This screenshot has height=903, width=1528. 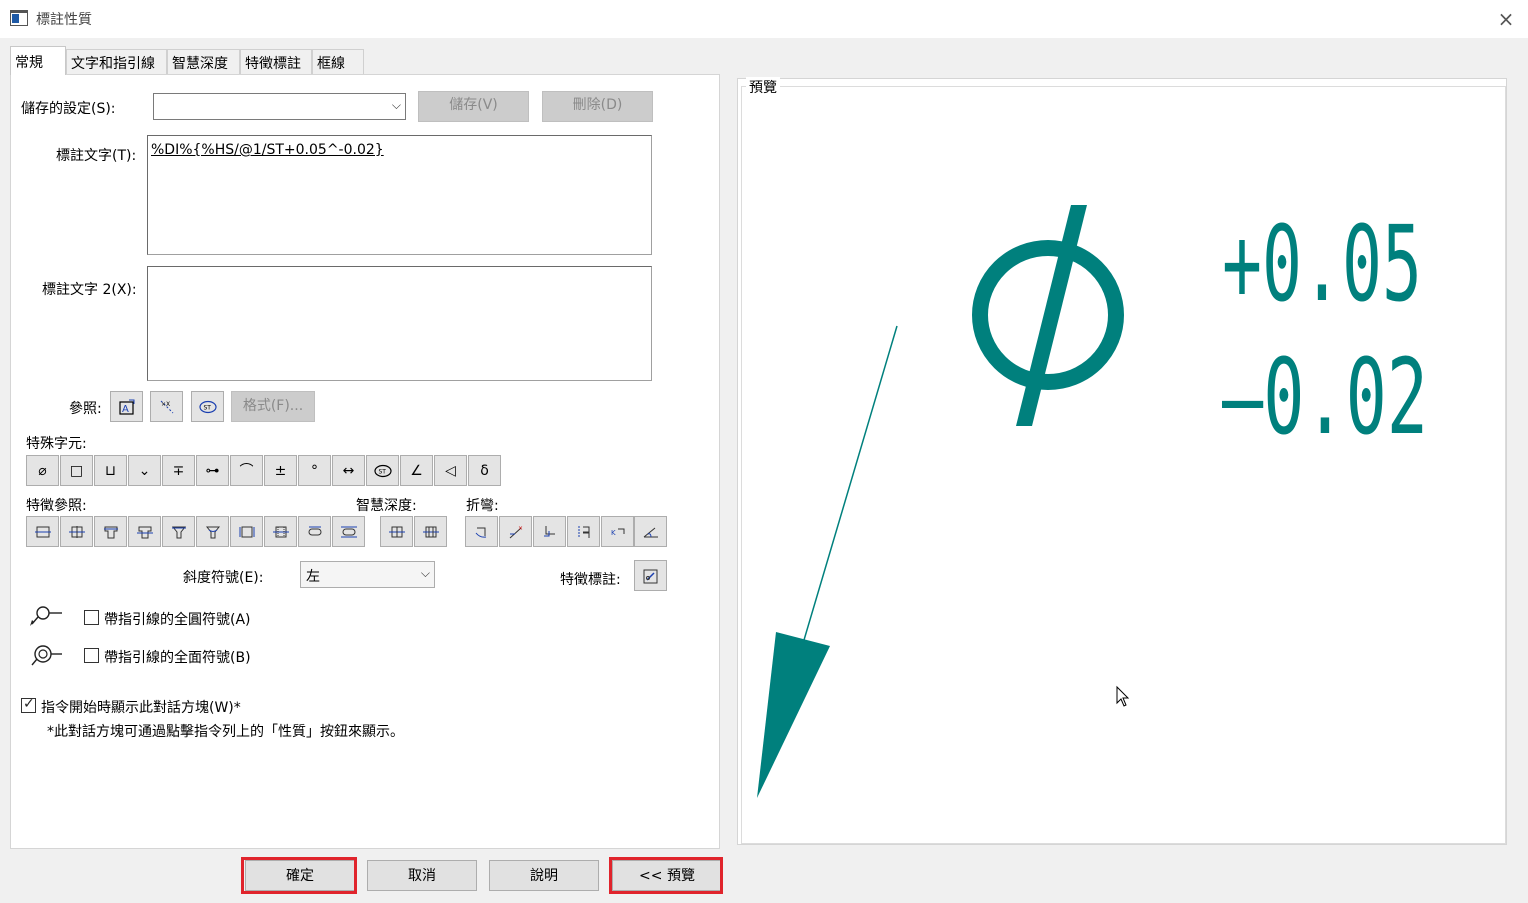 I want to click on insert-symbol-icon: ST, so click(x=207, y=406).